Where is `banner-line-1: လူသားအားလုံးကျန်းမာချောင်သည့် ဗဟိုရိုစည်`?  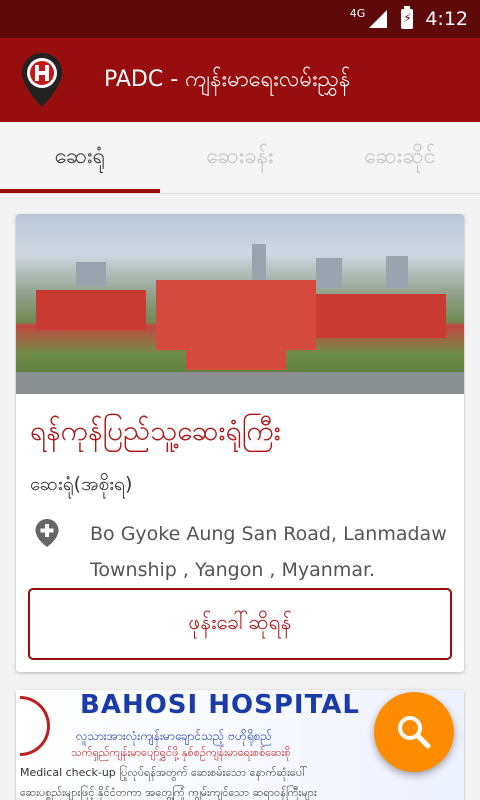 banner-line-1: လူသားအားလုံးကျန်းမာချောင်သည့် ဗဟိုရိုစည် is located at coordinates (174, 736).